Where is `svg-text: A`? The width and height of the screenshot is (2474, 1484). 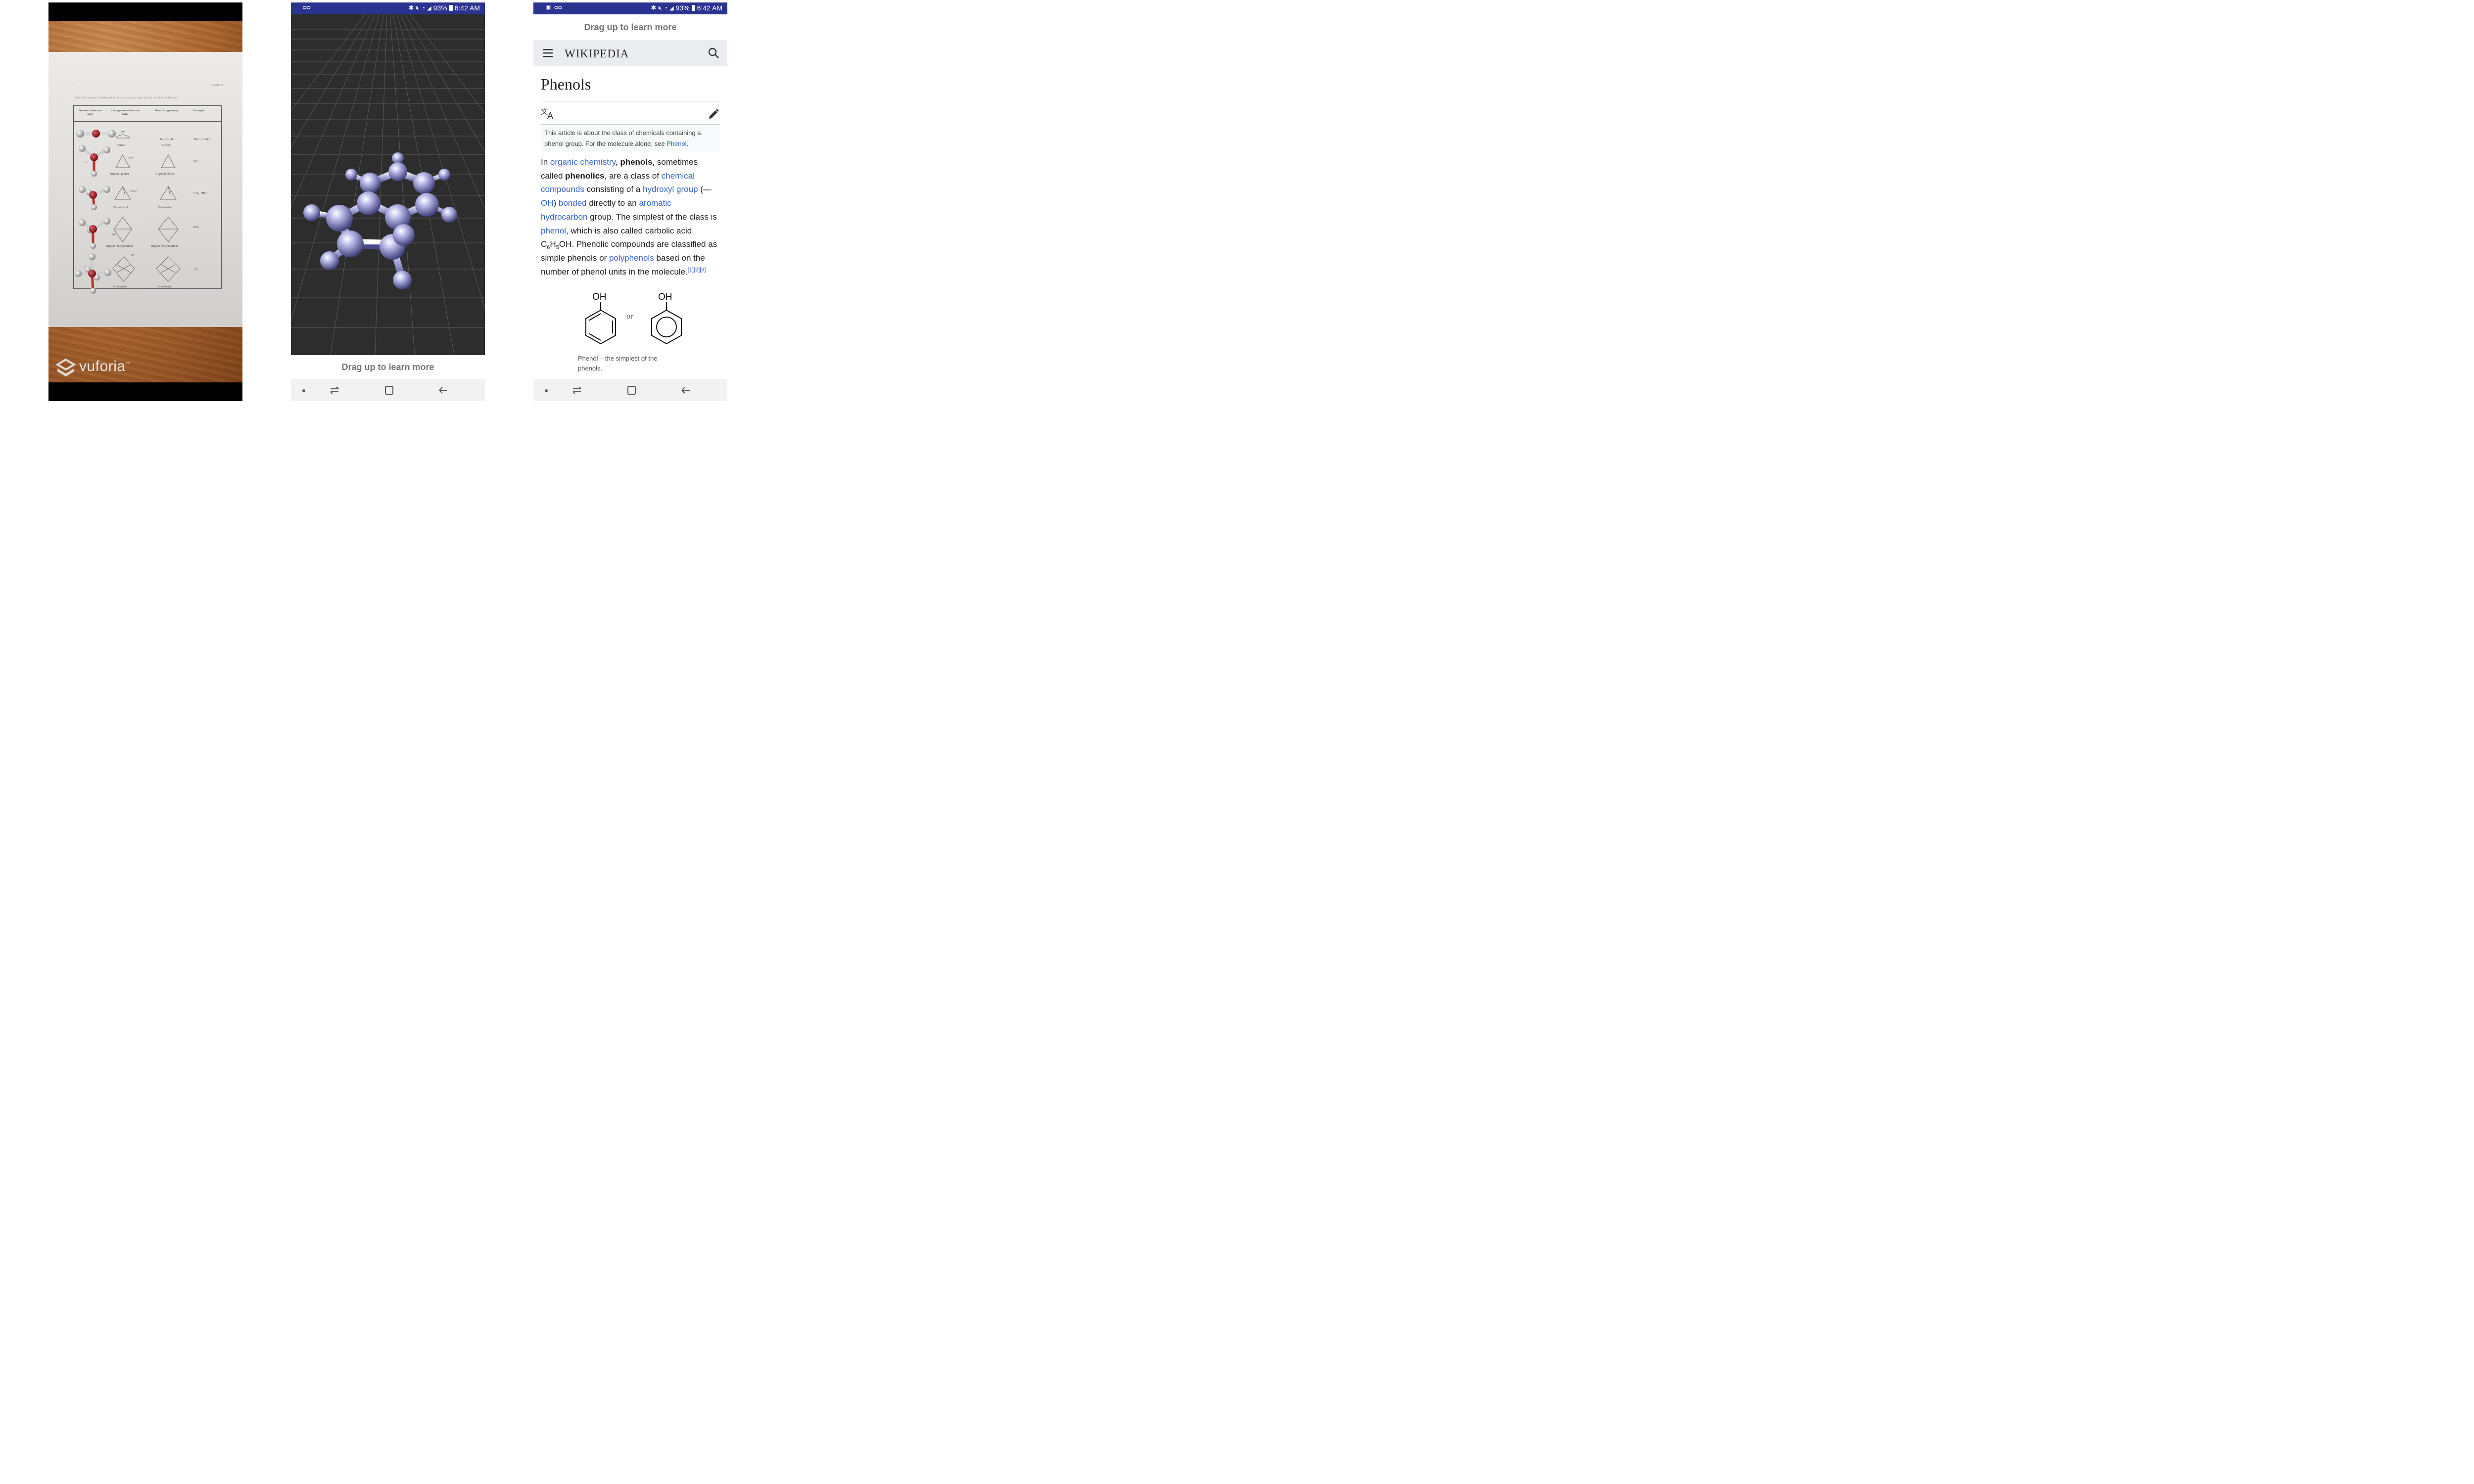 svg-text: A is located at coordinates (550, 115).